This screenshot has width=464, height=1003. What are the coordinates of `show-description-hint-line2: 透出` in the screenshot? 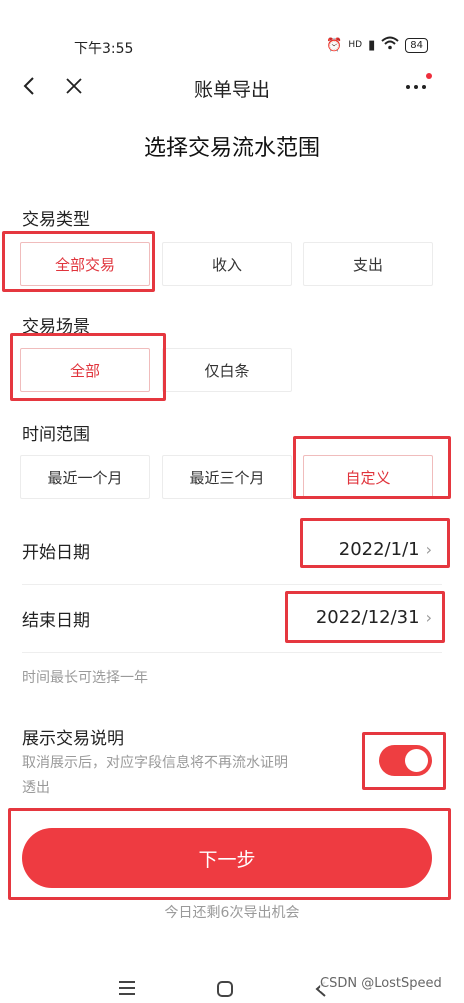 It's located at (36, 788).